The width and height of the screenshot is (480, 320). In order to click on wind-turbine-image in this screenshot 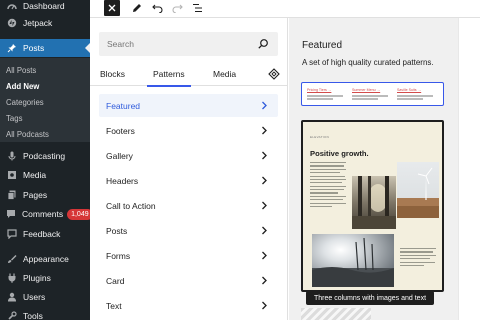, I will do `click(418, 190)`.